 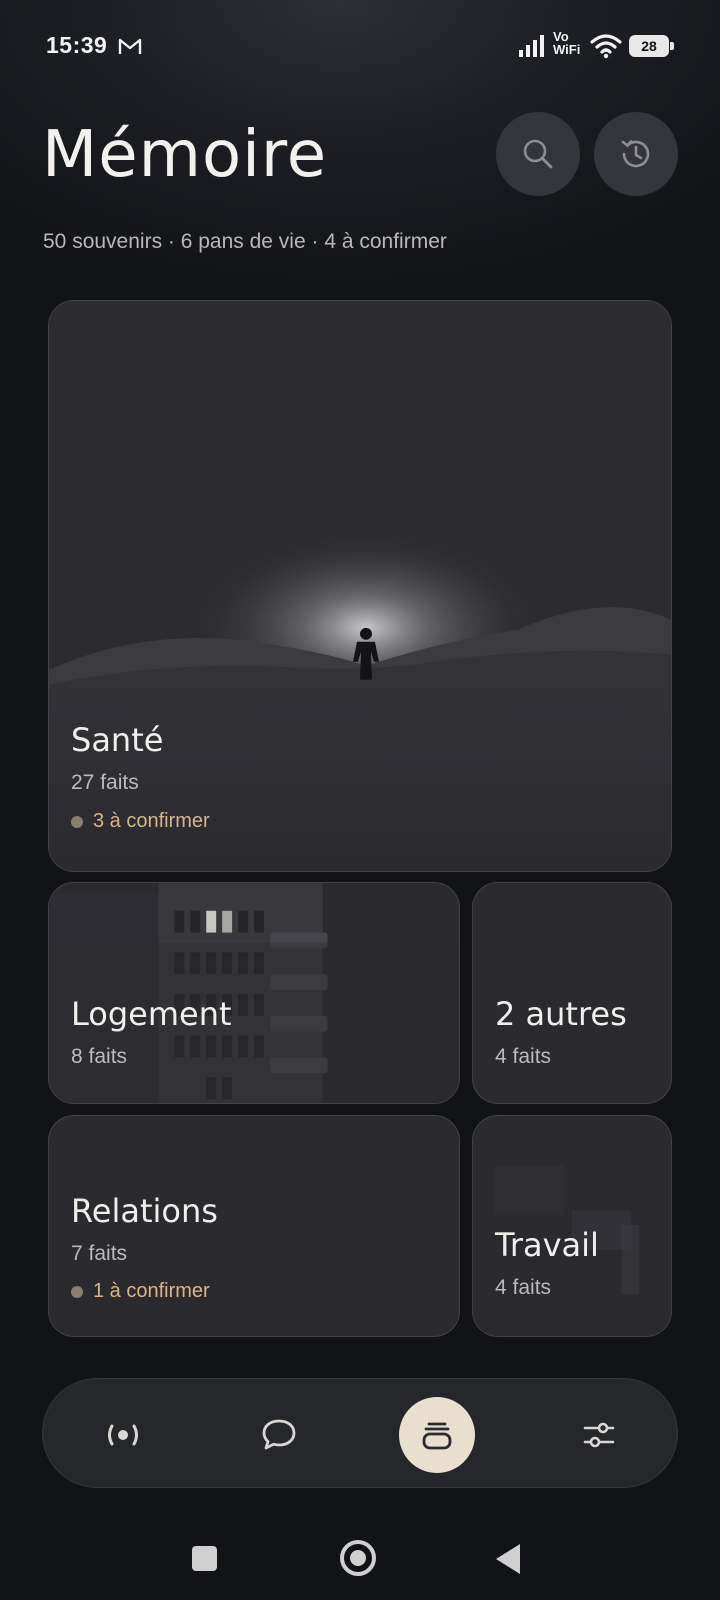 I want to click on sliders-icon, so click(x=599, y=1435).